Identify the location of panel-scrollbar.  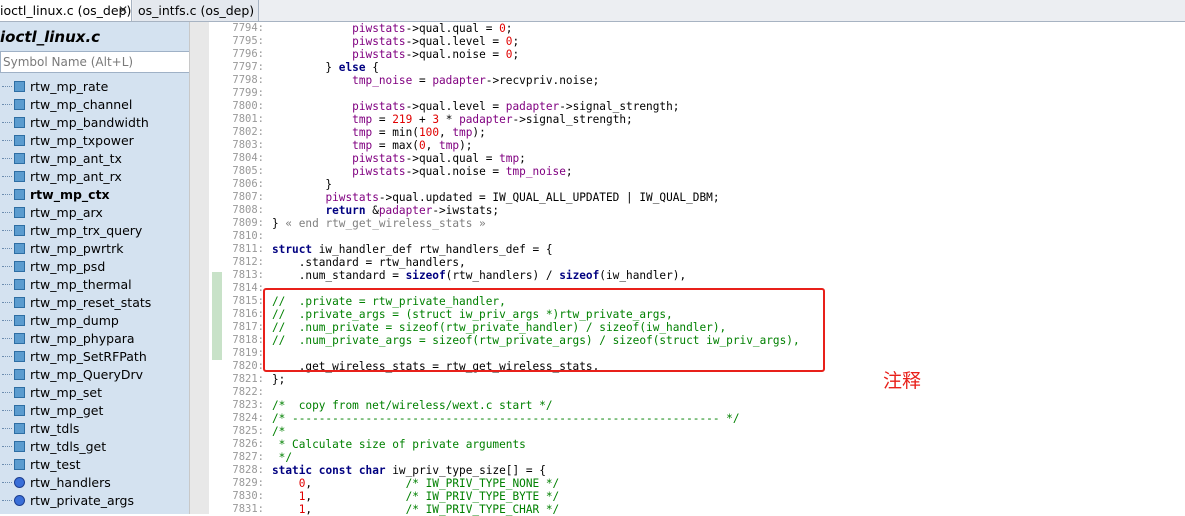
(199, 268).